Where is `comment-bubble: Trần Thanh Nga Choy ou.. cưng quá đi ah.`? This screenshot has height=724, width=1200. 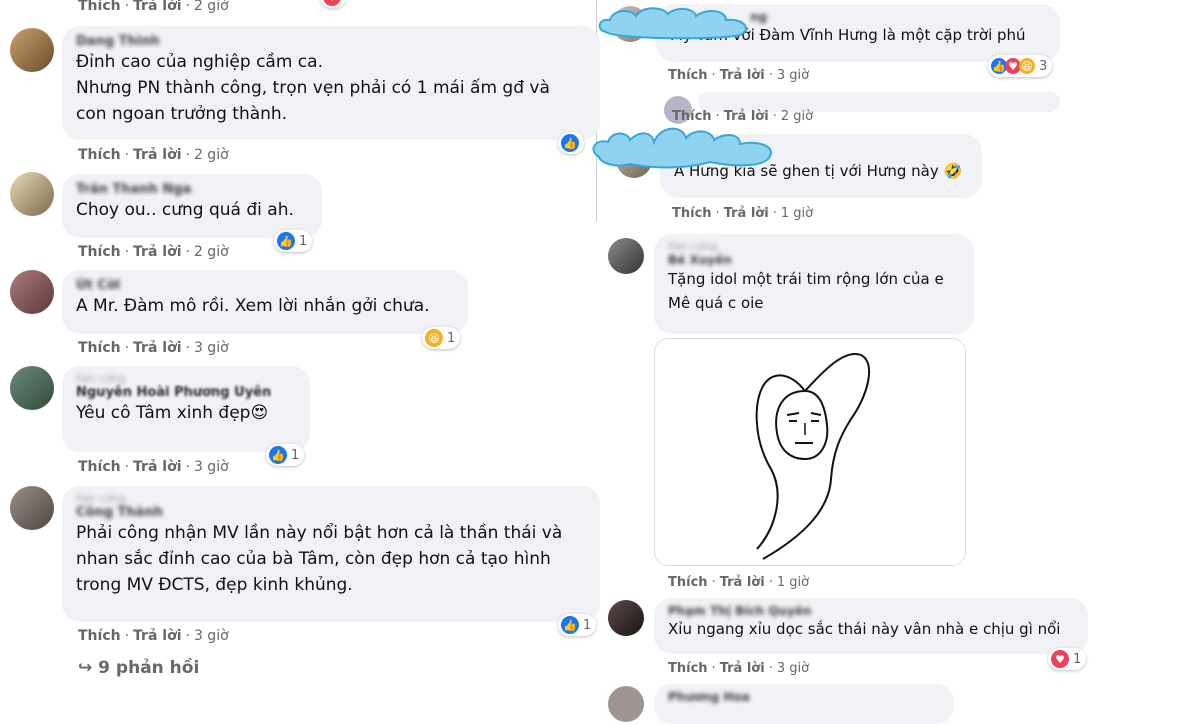 comment-bubble: Trần Thanh Nga Choy ou.. cưng quá đi ah. is located at coordinates (192, 206).